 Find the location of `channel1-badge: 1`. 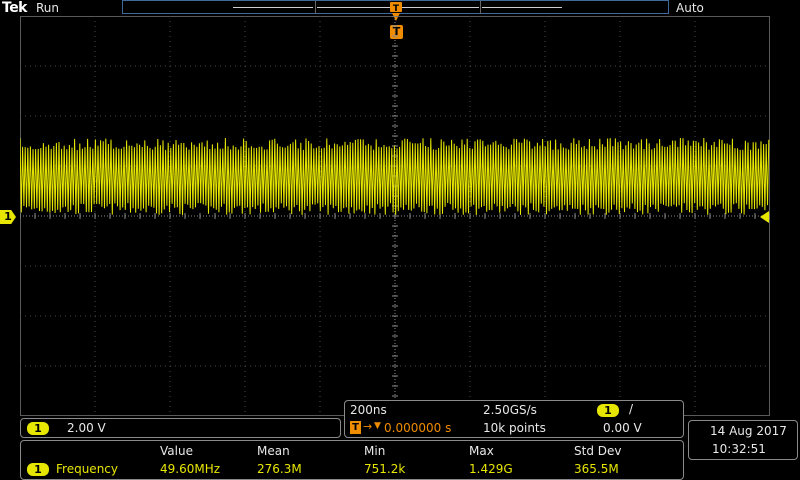

channel1-badge: 1 is located at coordinates (38, 428).